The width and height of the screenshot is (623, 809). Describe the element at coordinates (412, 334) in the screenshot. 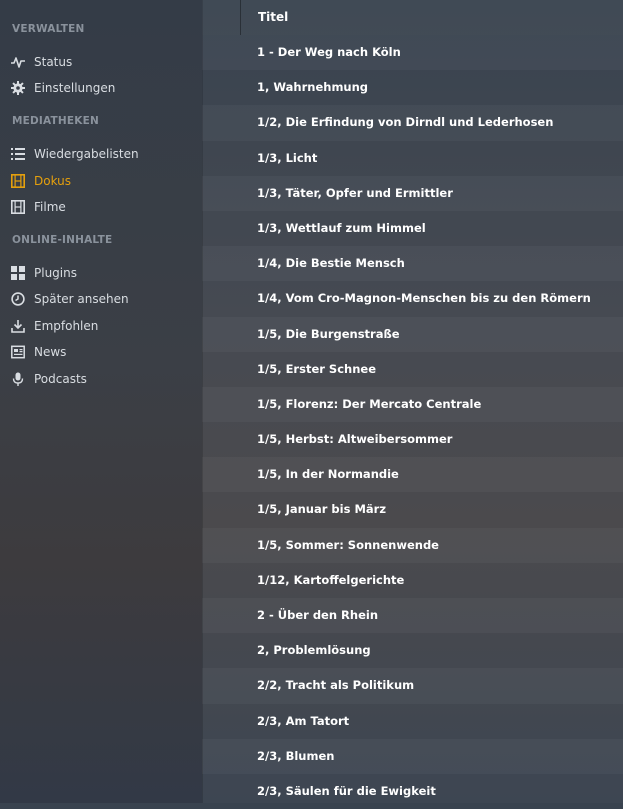

I see `table-row: 1/5, Die Burgenstraße` at that location.